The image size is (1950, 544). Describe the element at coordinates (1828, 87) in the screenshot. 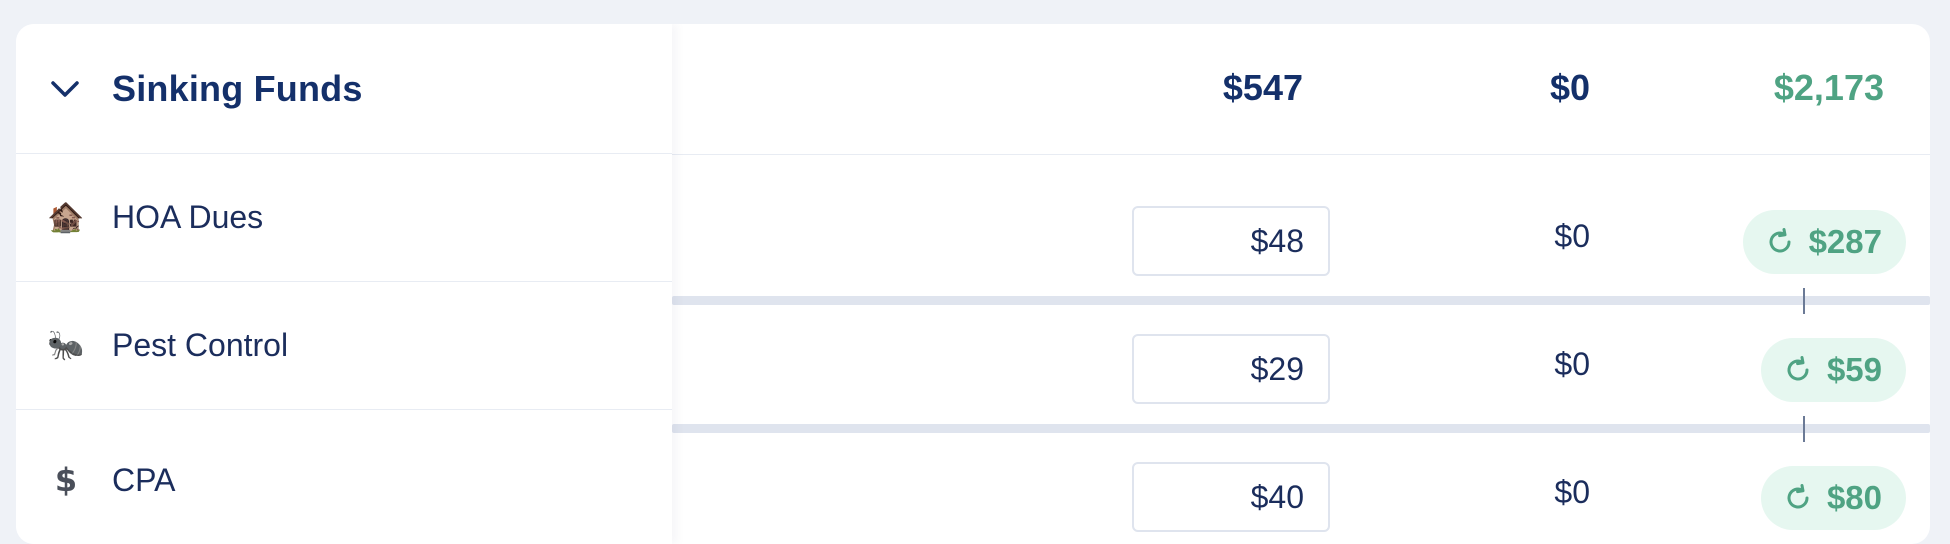

I see `group-available-total: $2,173` at that location.